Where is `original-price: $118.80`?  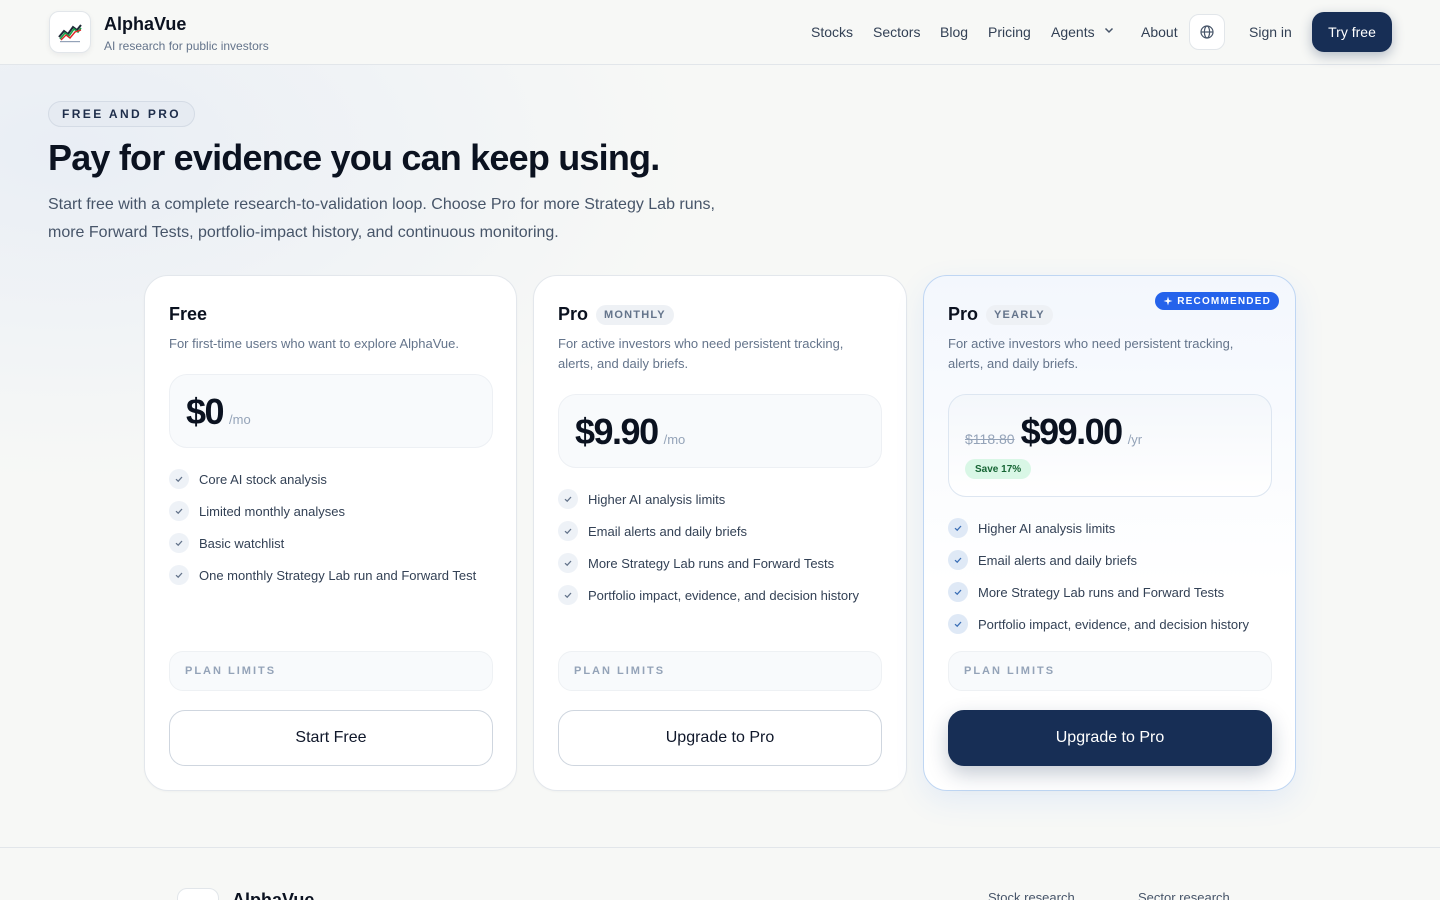
original-price: $118.80 is located at coordinates (990, 439).